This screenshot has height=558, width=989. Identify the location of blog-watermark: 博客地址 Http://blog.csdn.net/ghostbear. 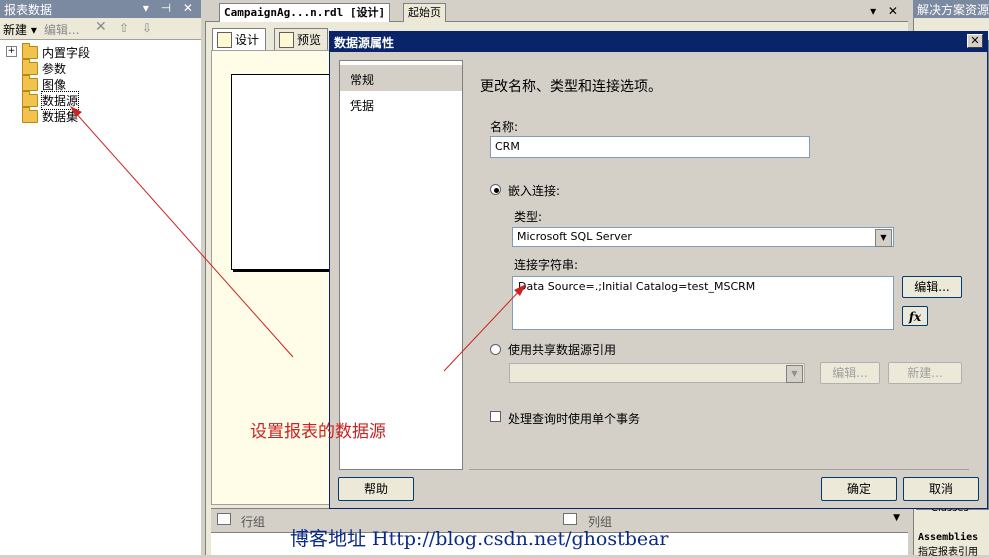
(479, 539).